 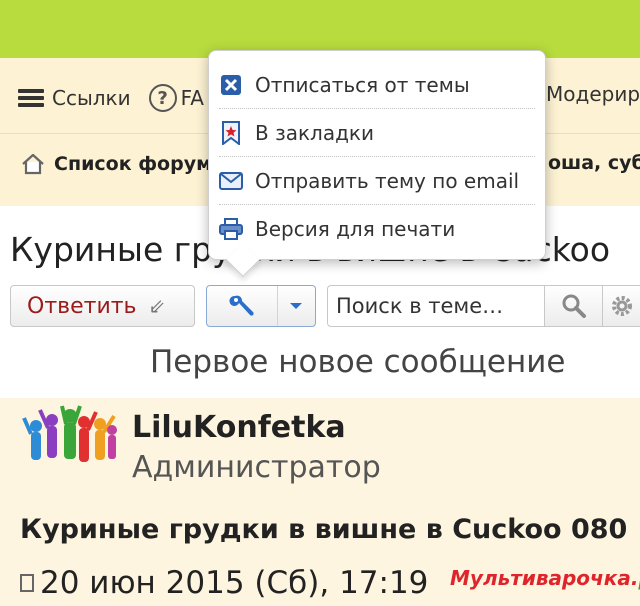 I want to click on post-date-text: 20 июн 2015 (Сб), 17:19, so click(x=234, y=583).